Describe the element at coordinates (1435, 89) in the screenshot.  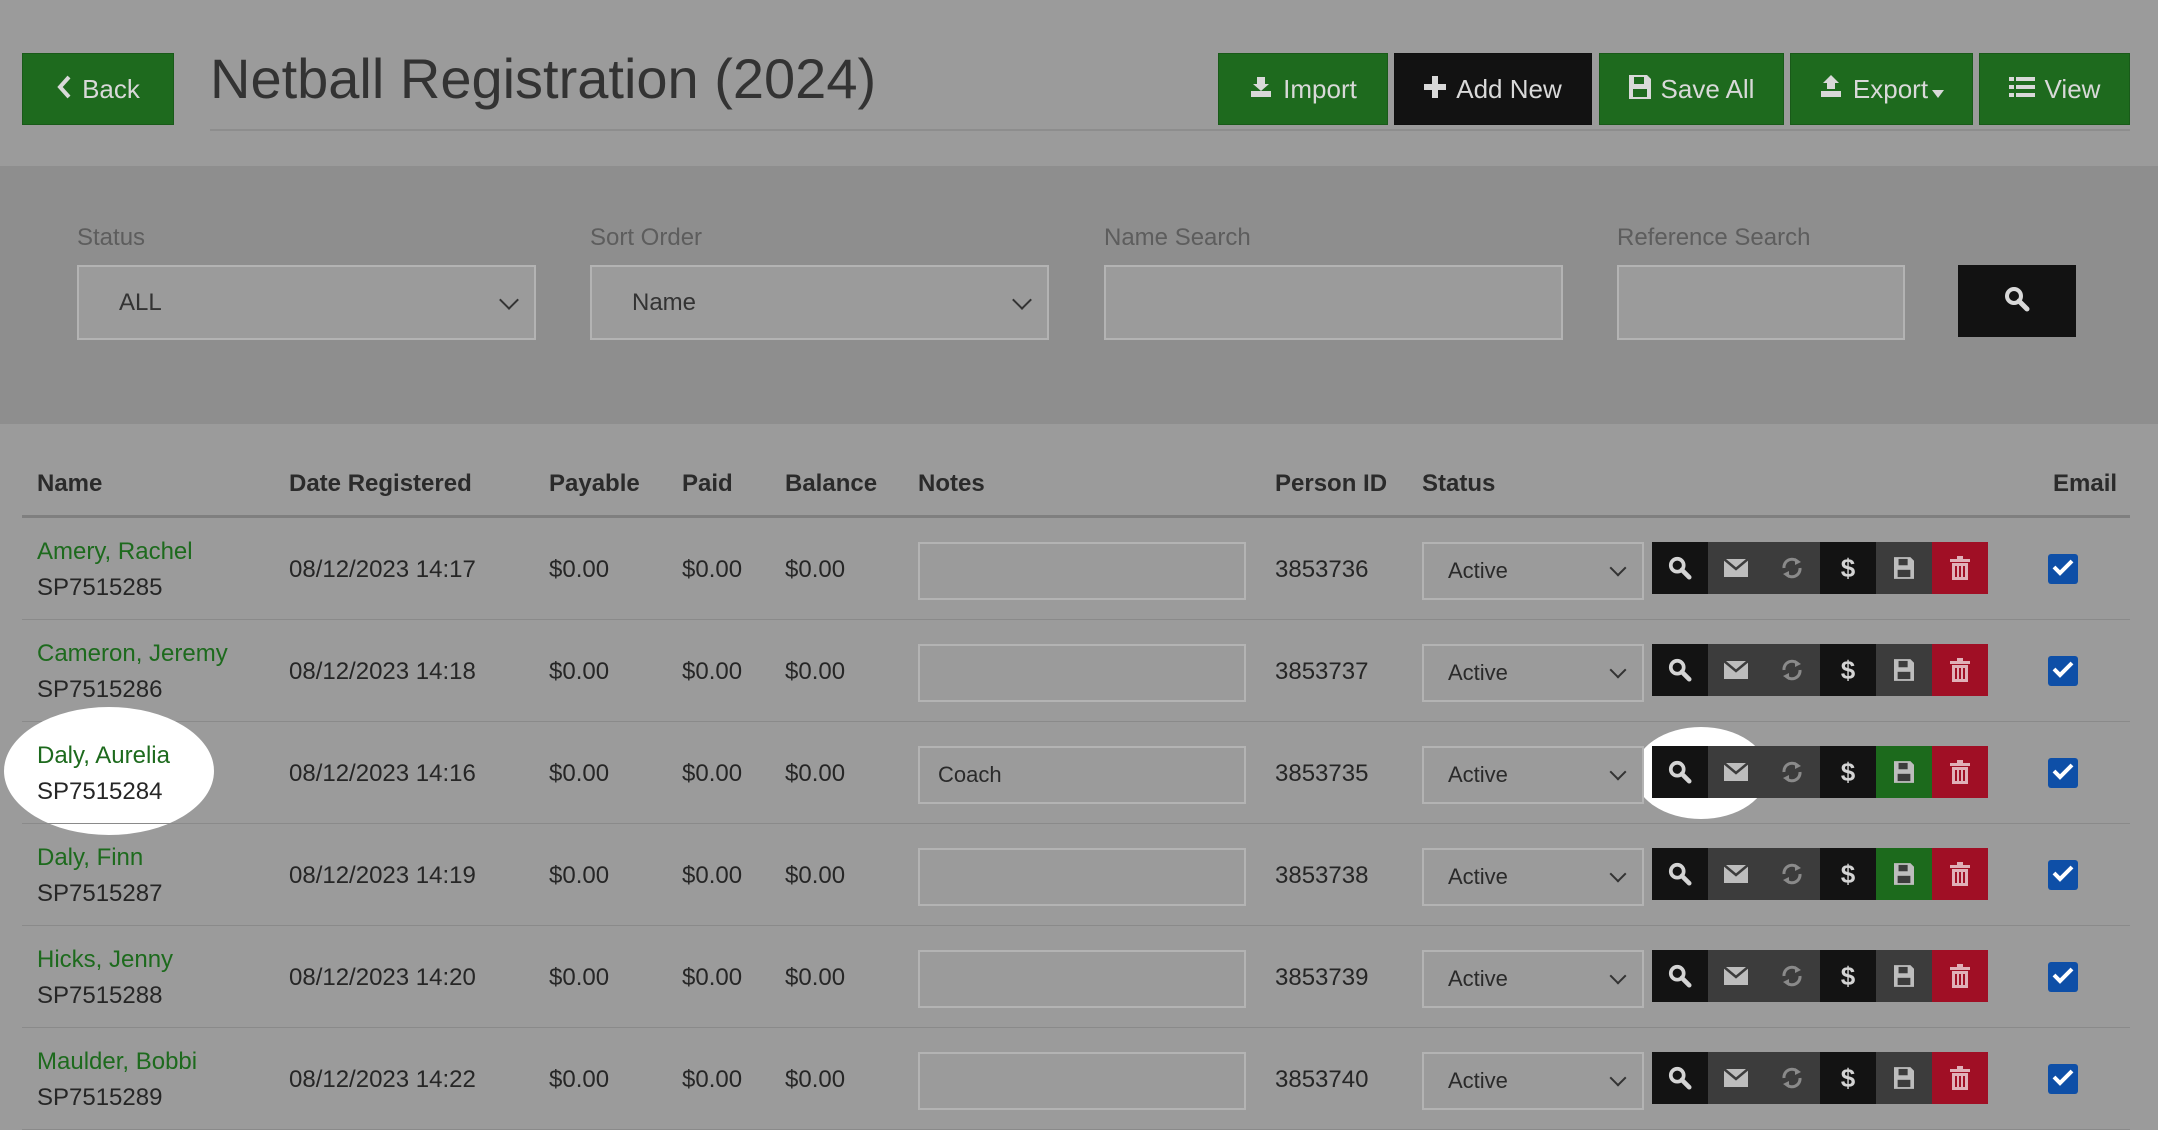
I see `plus-icon` at that location.